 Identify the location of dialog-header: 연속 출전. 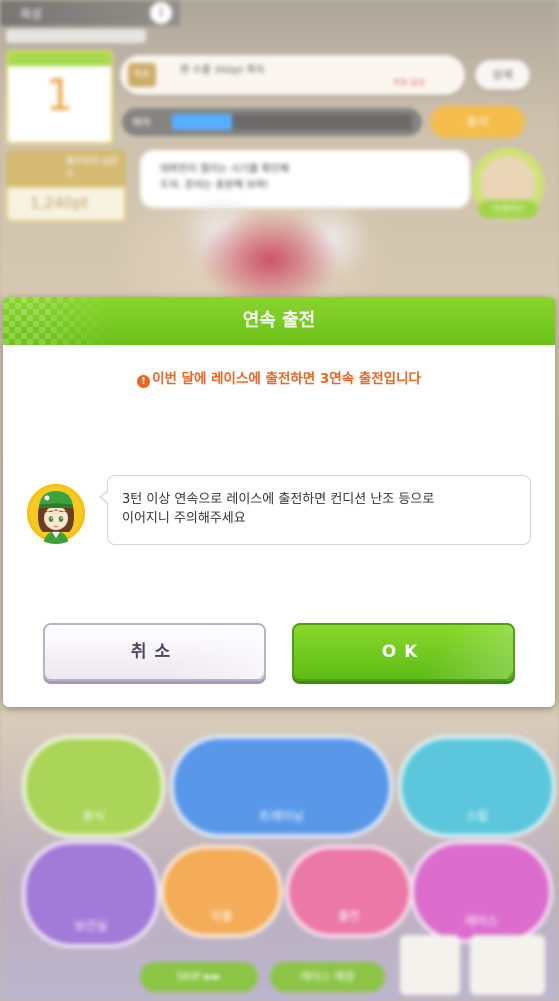
(279, 321).